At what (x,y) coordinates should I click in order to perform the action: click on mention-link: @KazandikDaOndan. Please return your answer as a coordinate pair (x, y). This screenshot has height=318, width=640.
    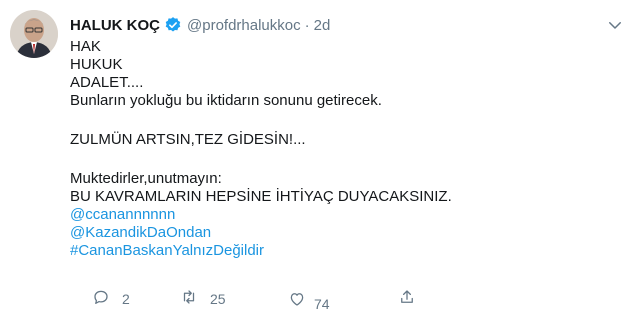
    Looking at the image, I should click on (340, 233).